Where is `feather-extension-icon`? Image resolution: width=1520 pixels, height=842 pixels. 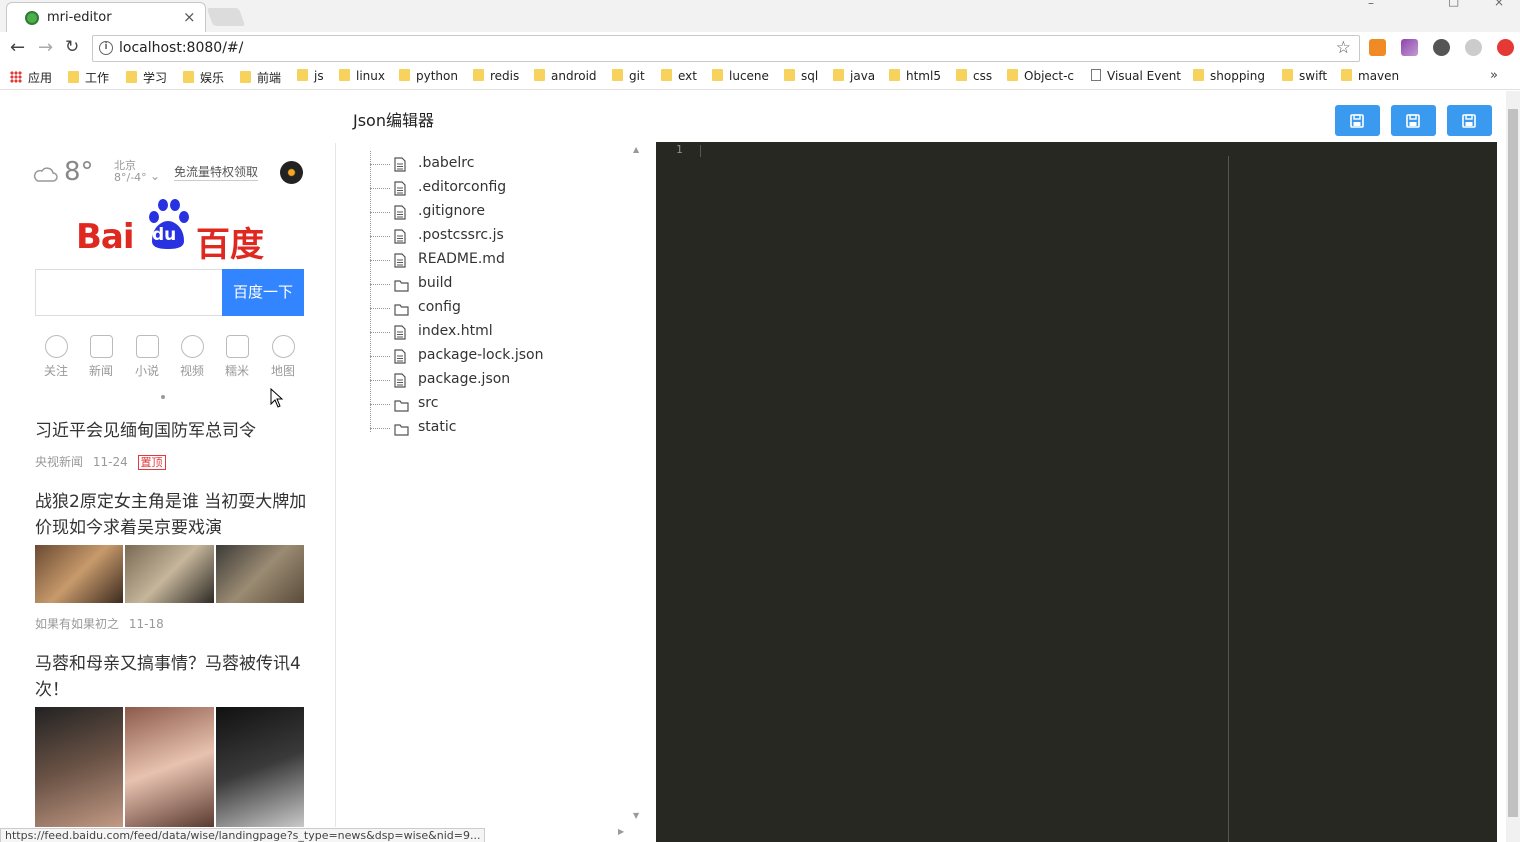
feather-extension-icon is located at coordinates (1409, 47).